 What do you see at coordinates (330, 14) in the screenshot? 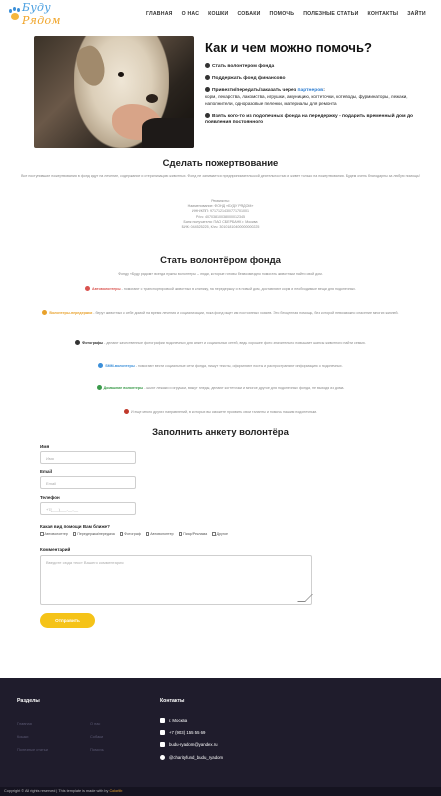
I see `nav-item-articles: ПОЛЕЗНЫЕ СТАТЬИ` at bounding box center [330, 14].